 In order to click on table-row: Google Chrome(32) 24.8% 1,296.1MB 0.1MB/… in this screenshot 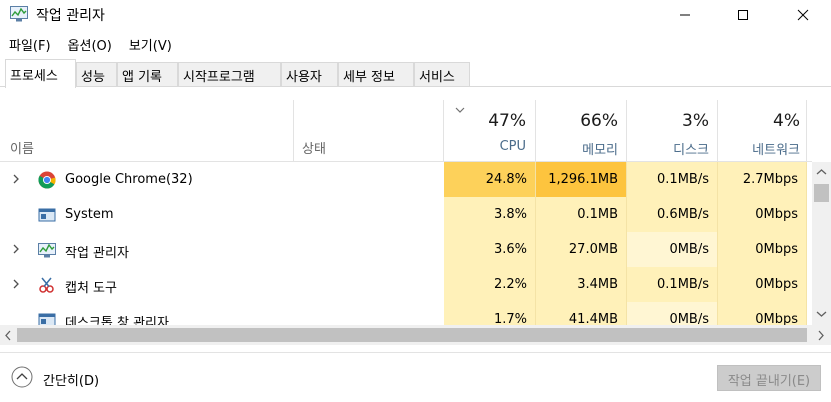, I will do `click(406, 179)`.